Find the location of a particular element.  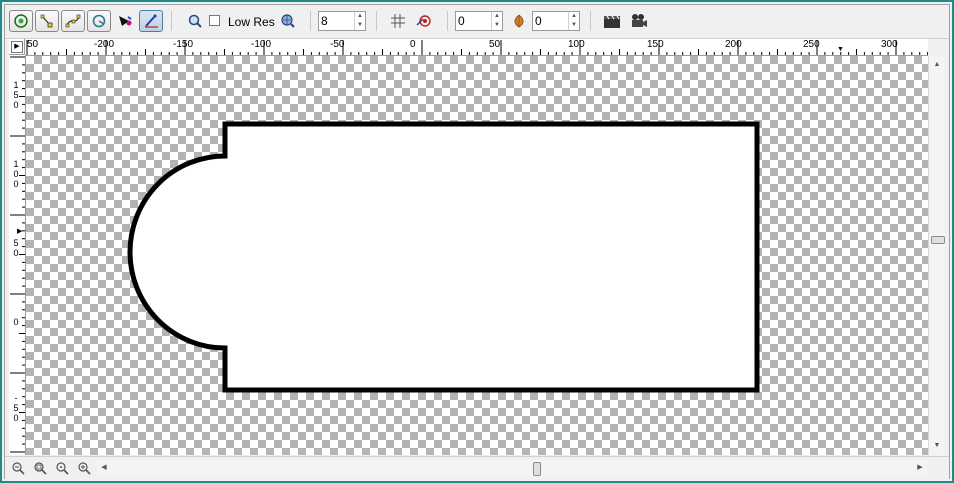

render-quality-button is located at coordinates (288, 21).